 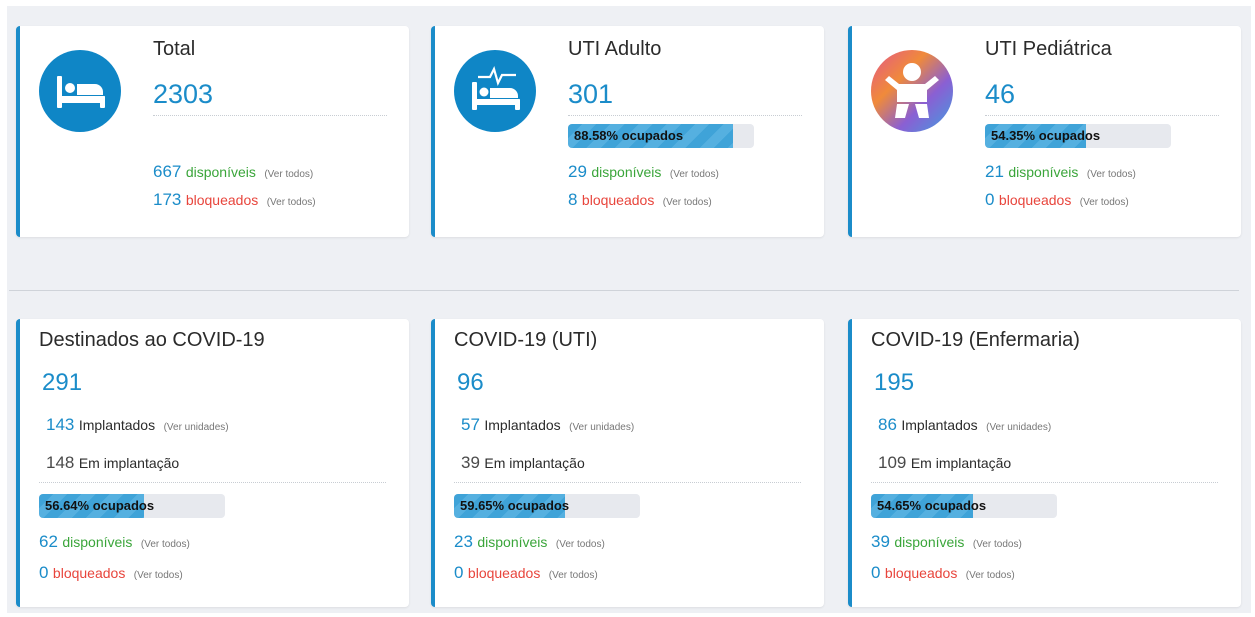 What do you see at coordinates (887, 424) in the screenshot?
I see `implanted-count: 86` at bounding box center [887, 424].